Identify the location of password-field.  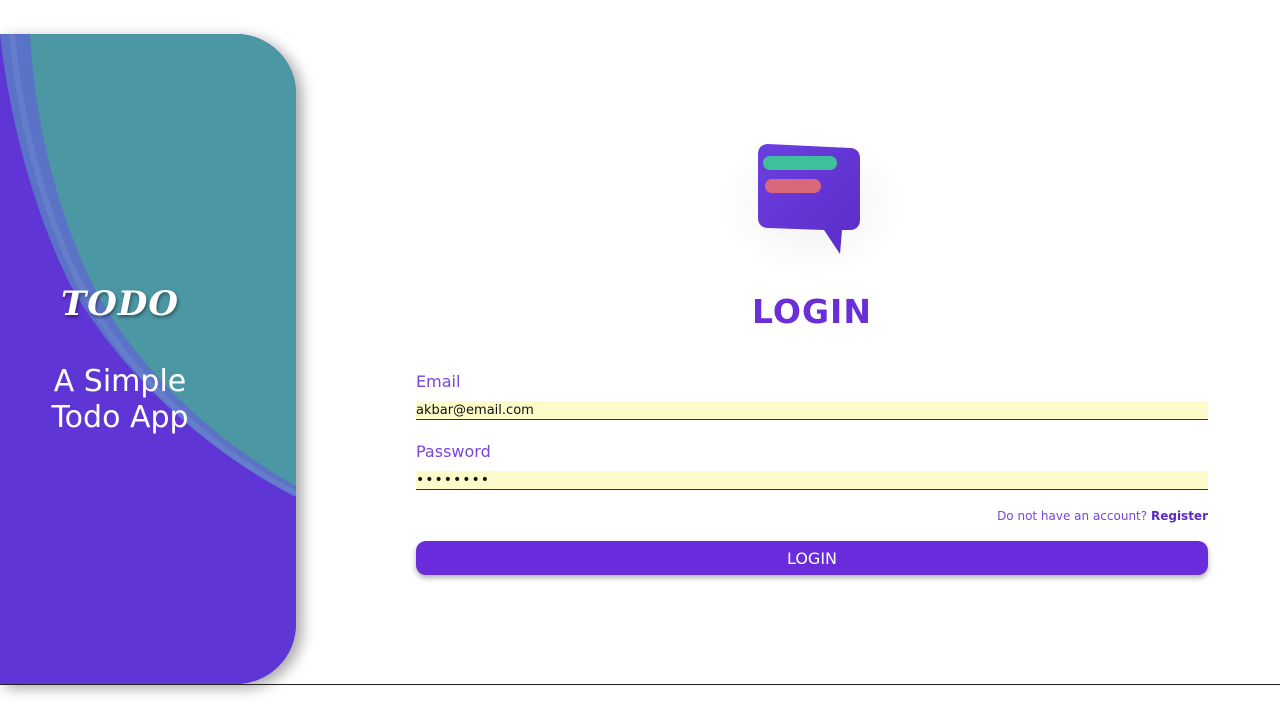
(812, 480).